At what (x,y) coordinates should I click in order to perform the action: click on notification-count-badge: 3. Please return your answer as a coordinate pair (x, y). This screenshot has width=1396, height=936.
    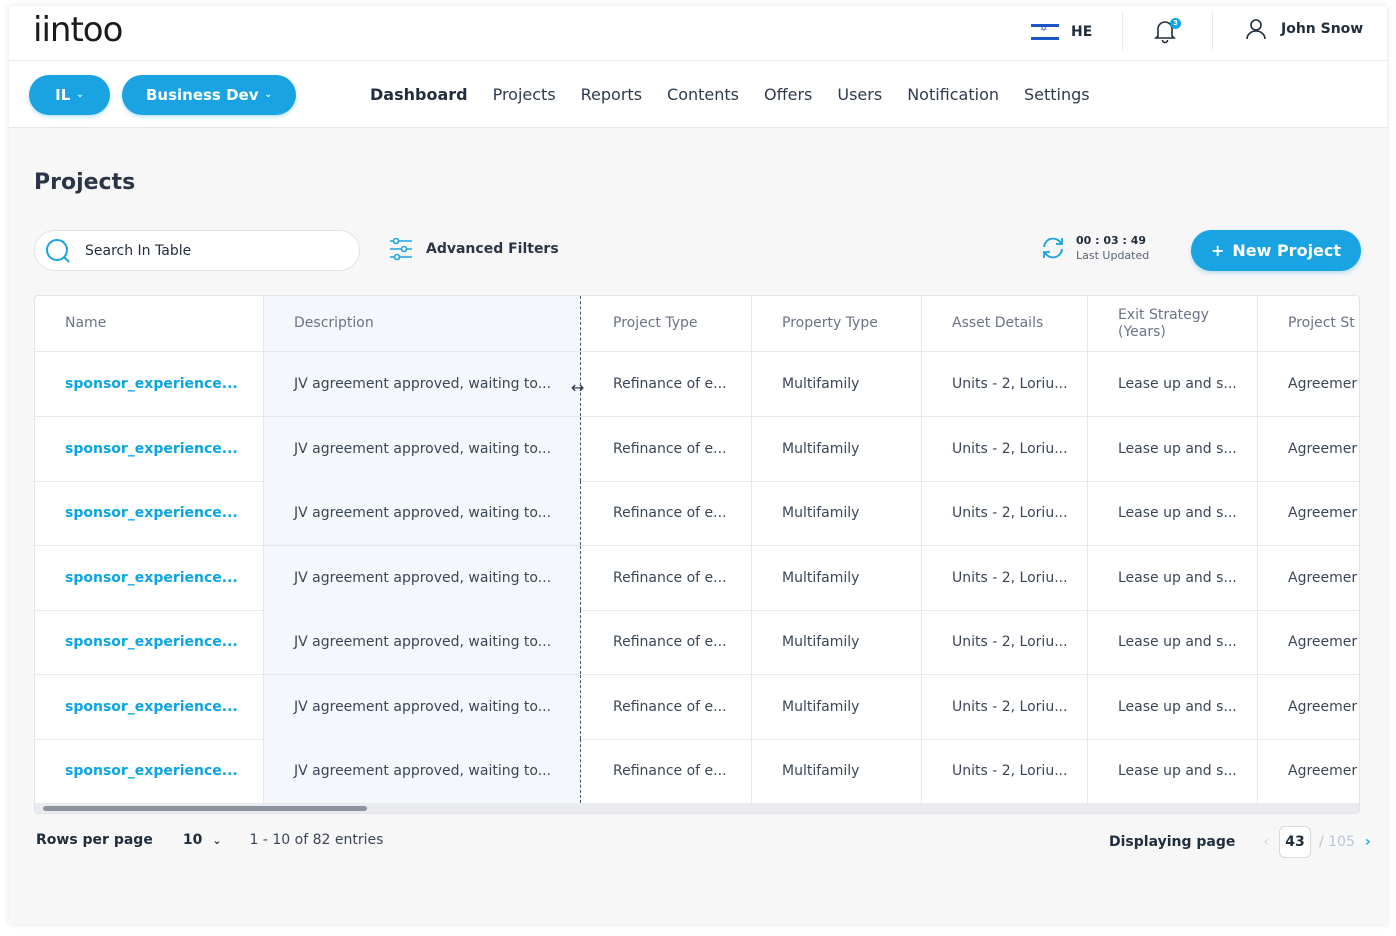
    Looking at the image, I should click on (1175, 23).